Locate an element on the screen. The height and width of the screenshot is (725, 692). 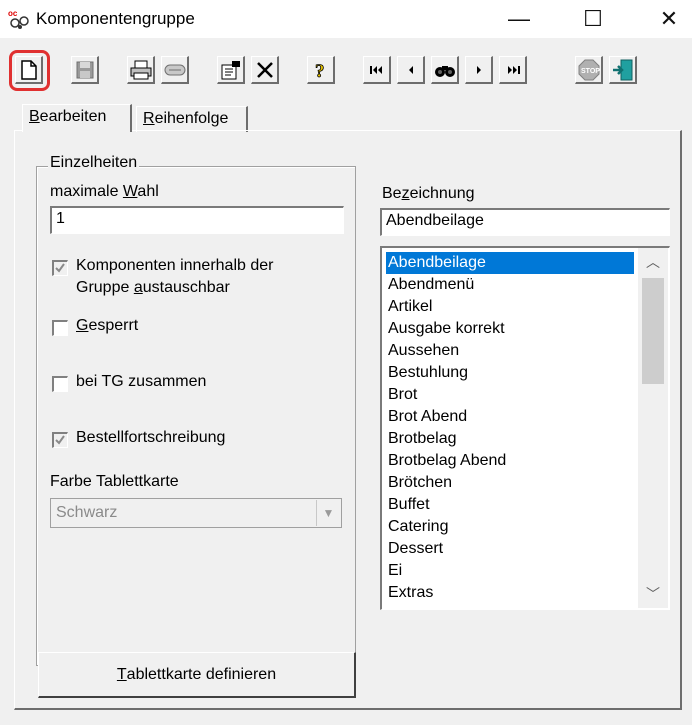
list-item: Abendmenü is located at coordinates (510, 285).